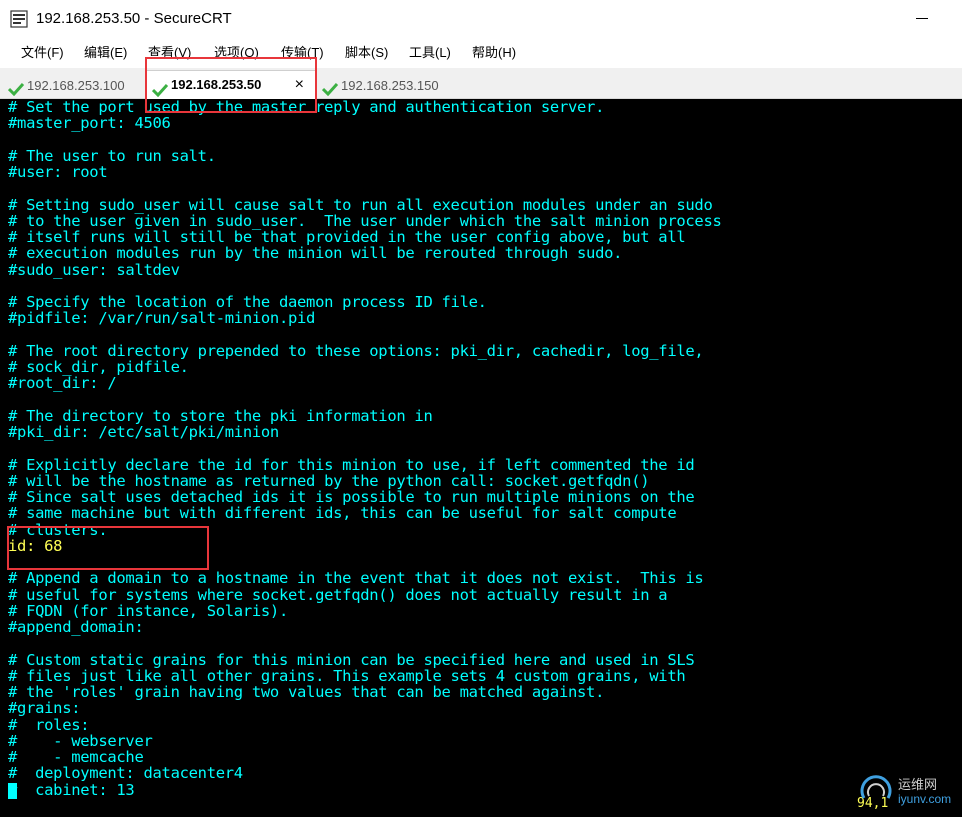 The height and width of the screenshot is (817, 962). I want to click on watermark-logo-icon, so click(876, 790).